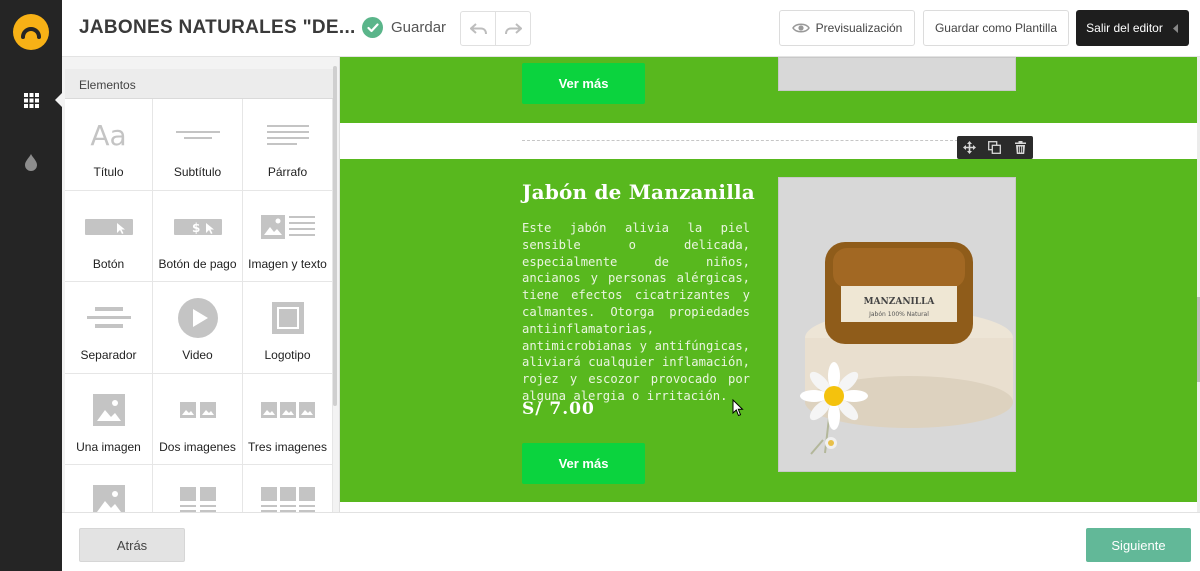  I want to click on paragraph-icon, so click(287, 135).